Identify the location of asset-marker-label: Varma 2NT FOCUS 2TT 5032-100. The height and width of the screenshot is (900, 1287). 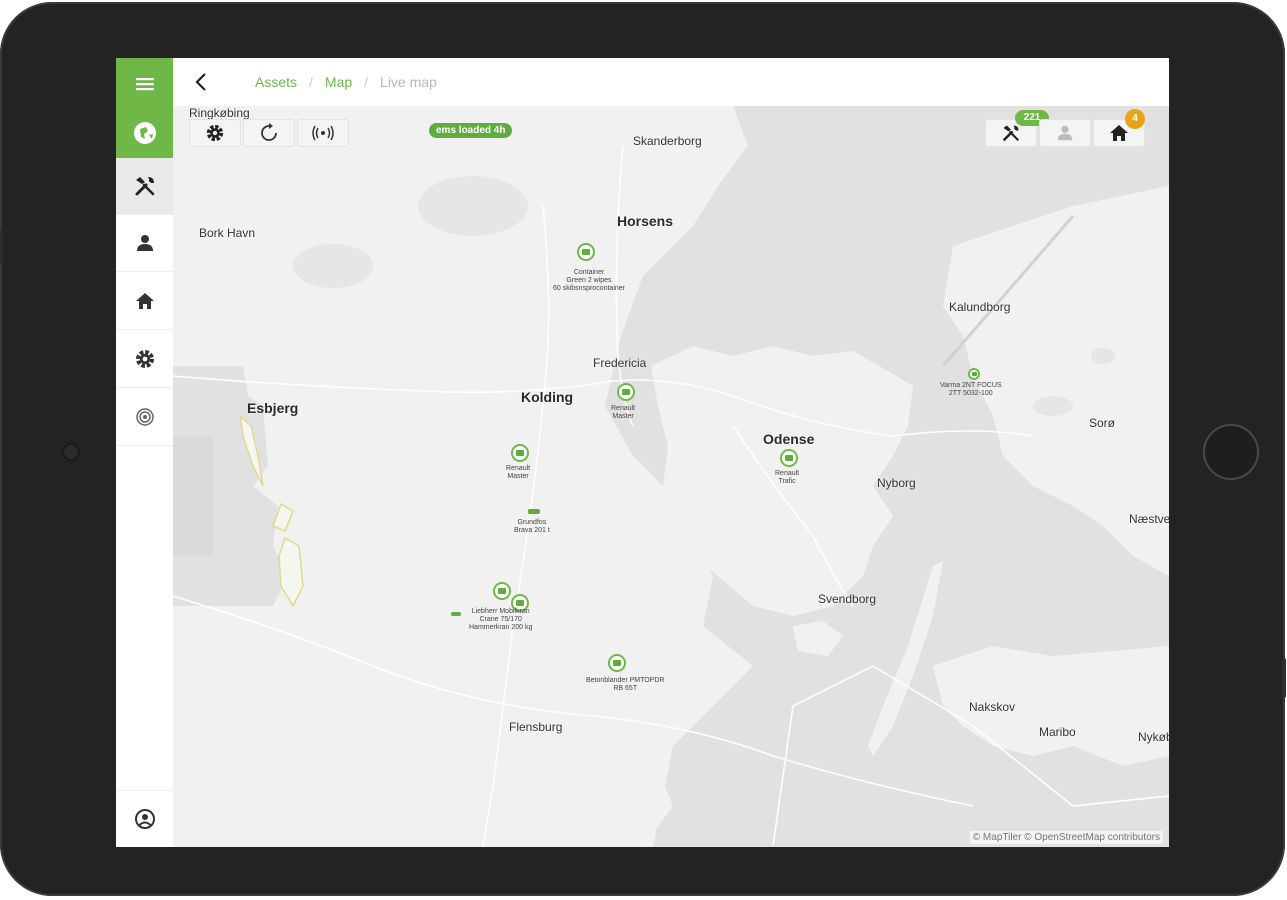
(971, 389).